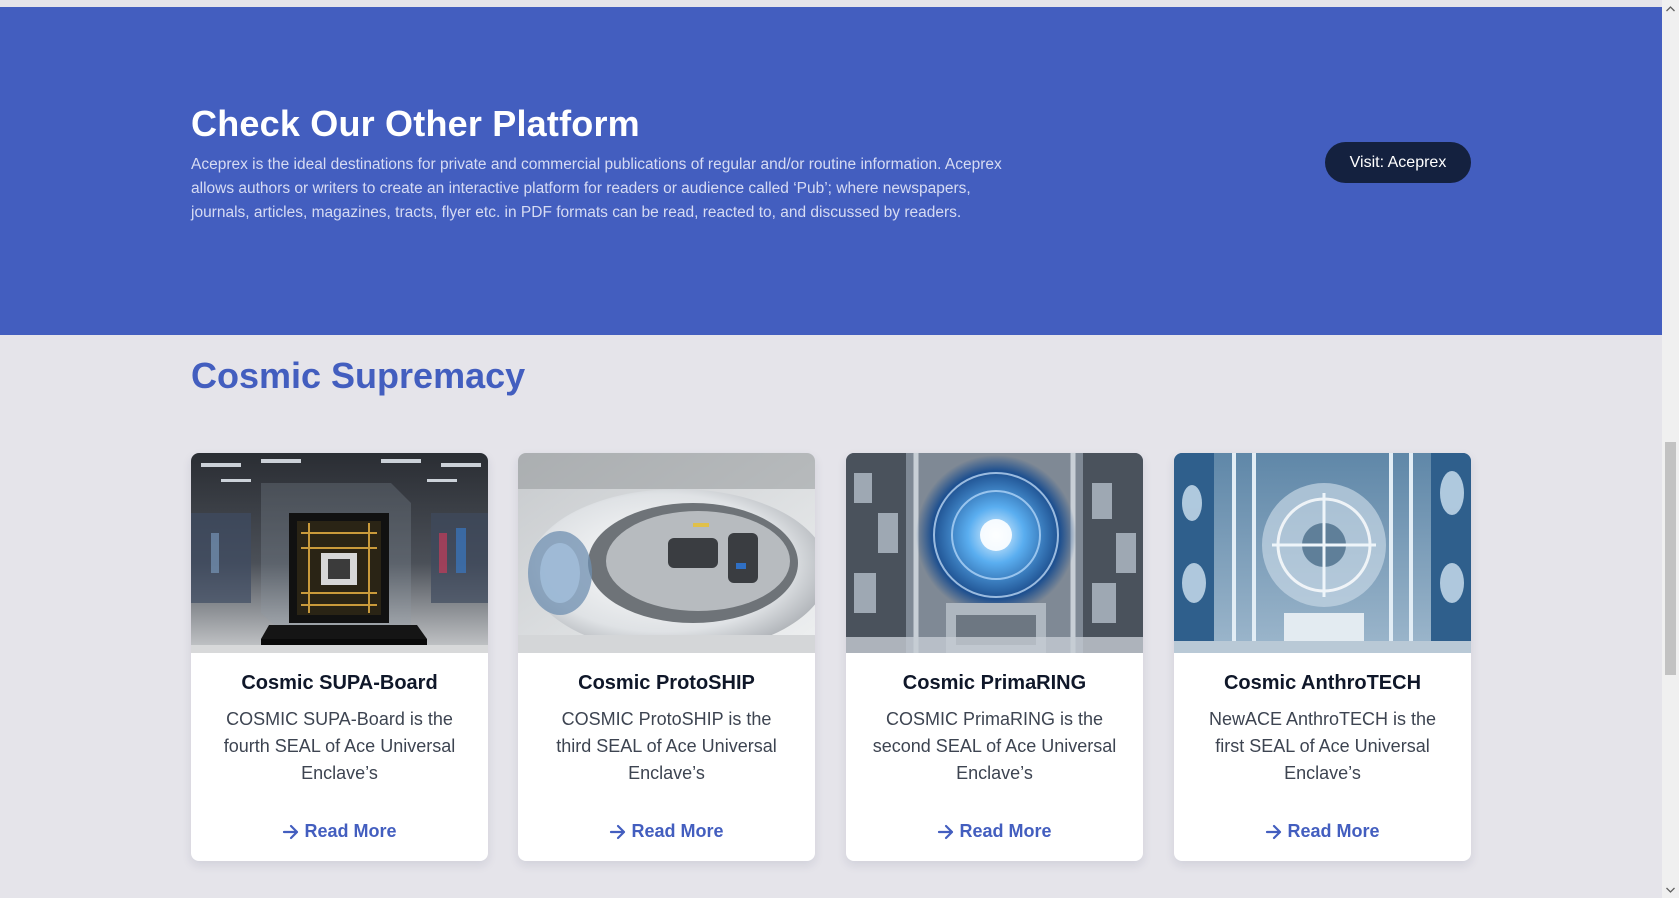 The image size is (1679, 898). Describe the element at coordinates (831, 3) in the screenshot. I see `top-strip` at that location.